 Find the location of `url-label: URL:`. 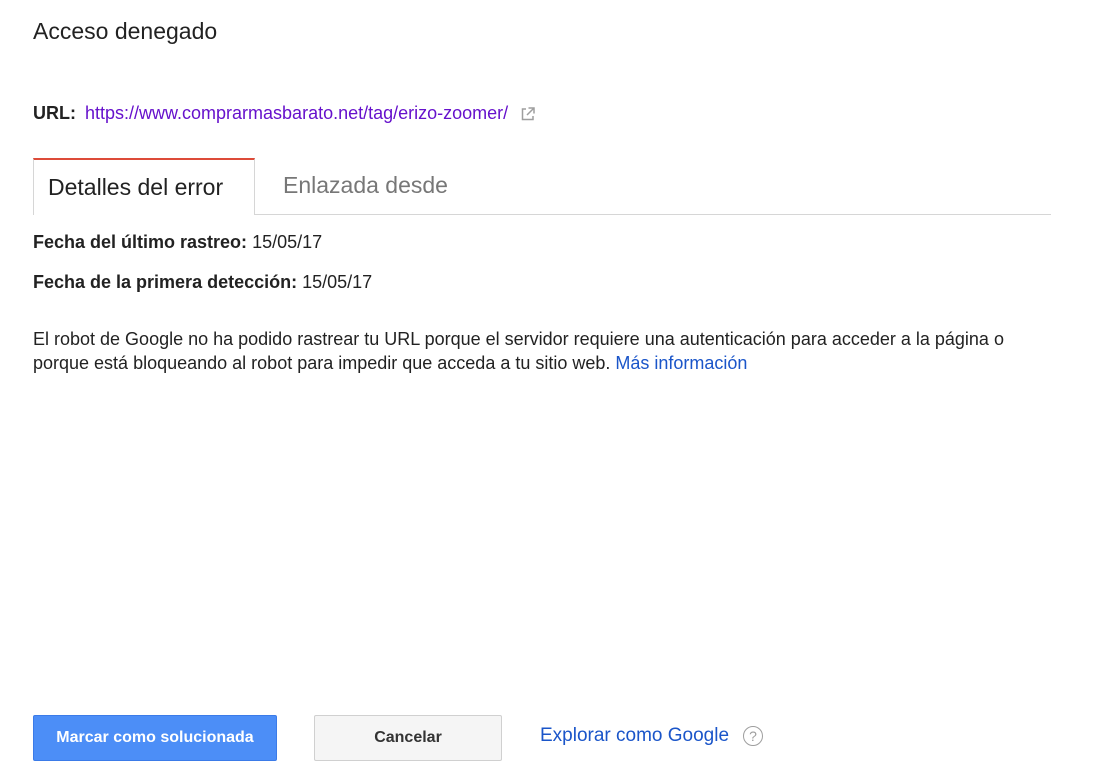

url-label: URL: is located at coordinates (54, 113).